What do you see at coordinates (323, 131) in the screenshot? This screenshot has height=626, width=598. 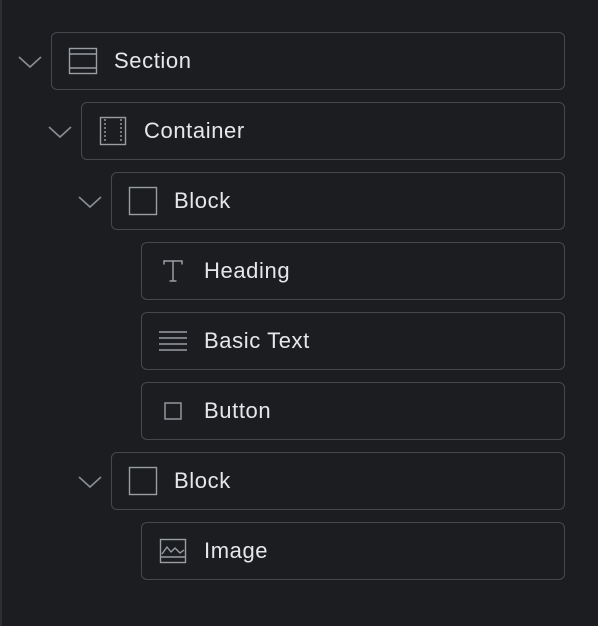 I see `tree-item-container: Container` at bounding box center [323, 131].